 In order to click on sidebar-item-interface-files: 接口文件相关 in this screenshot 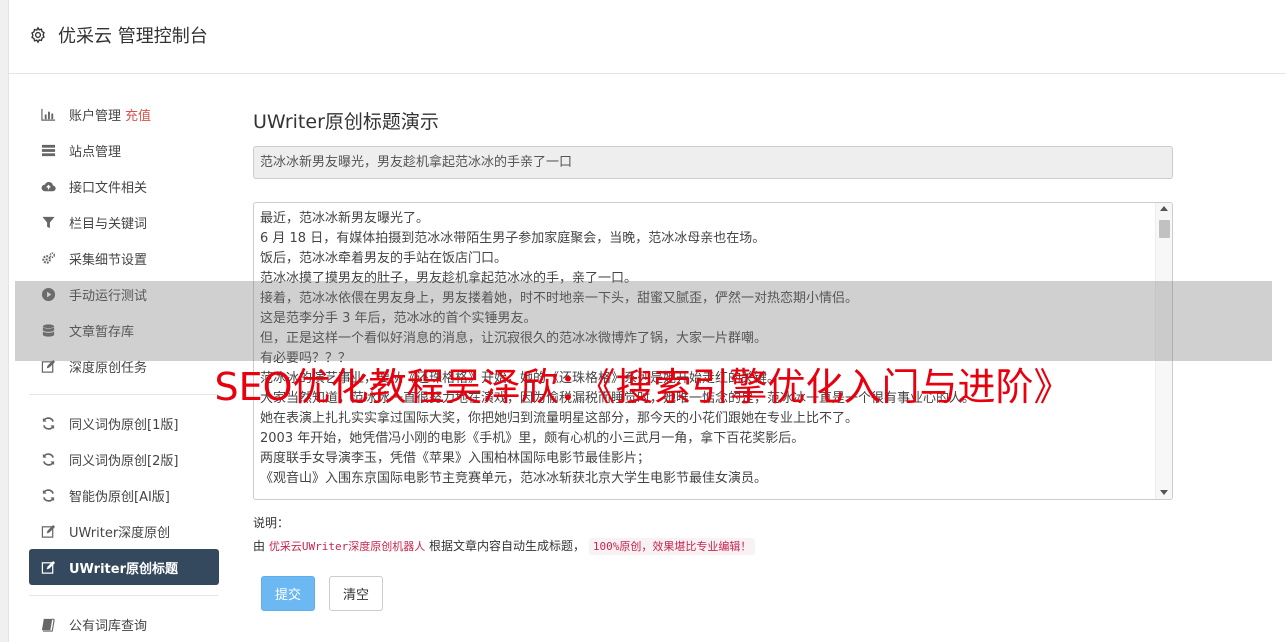, I will do `click(124, 186)`.